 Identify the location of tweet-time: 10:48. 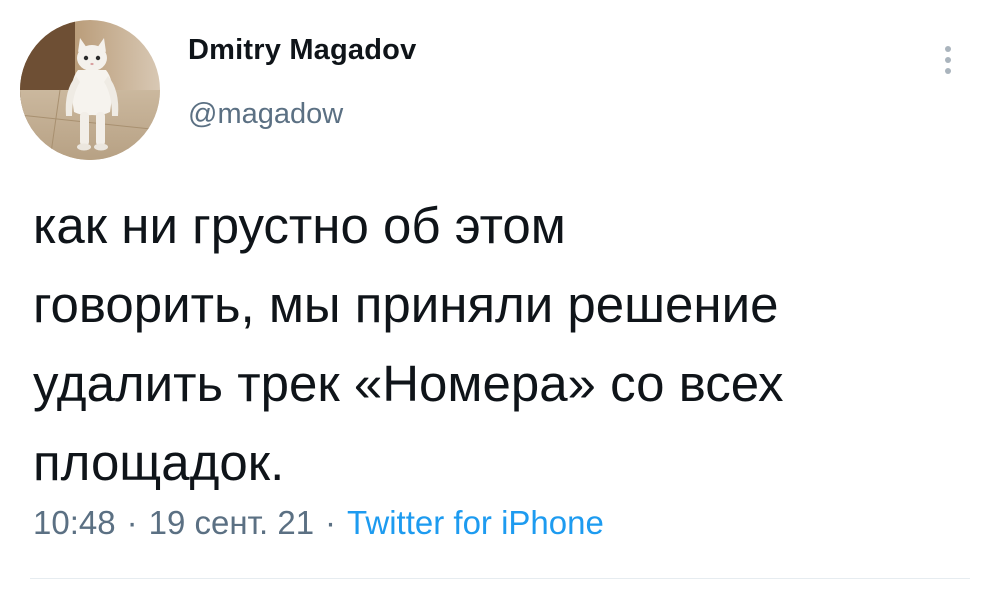
(74, 522).